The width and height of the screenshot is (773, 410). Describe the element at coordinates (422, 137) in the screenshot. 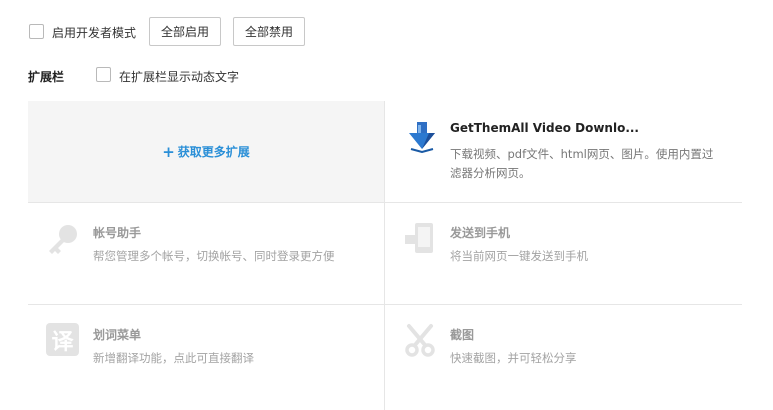

I see `download-arrow-icon` at that location.